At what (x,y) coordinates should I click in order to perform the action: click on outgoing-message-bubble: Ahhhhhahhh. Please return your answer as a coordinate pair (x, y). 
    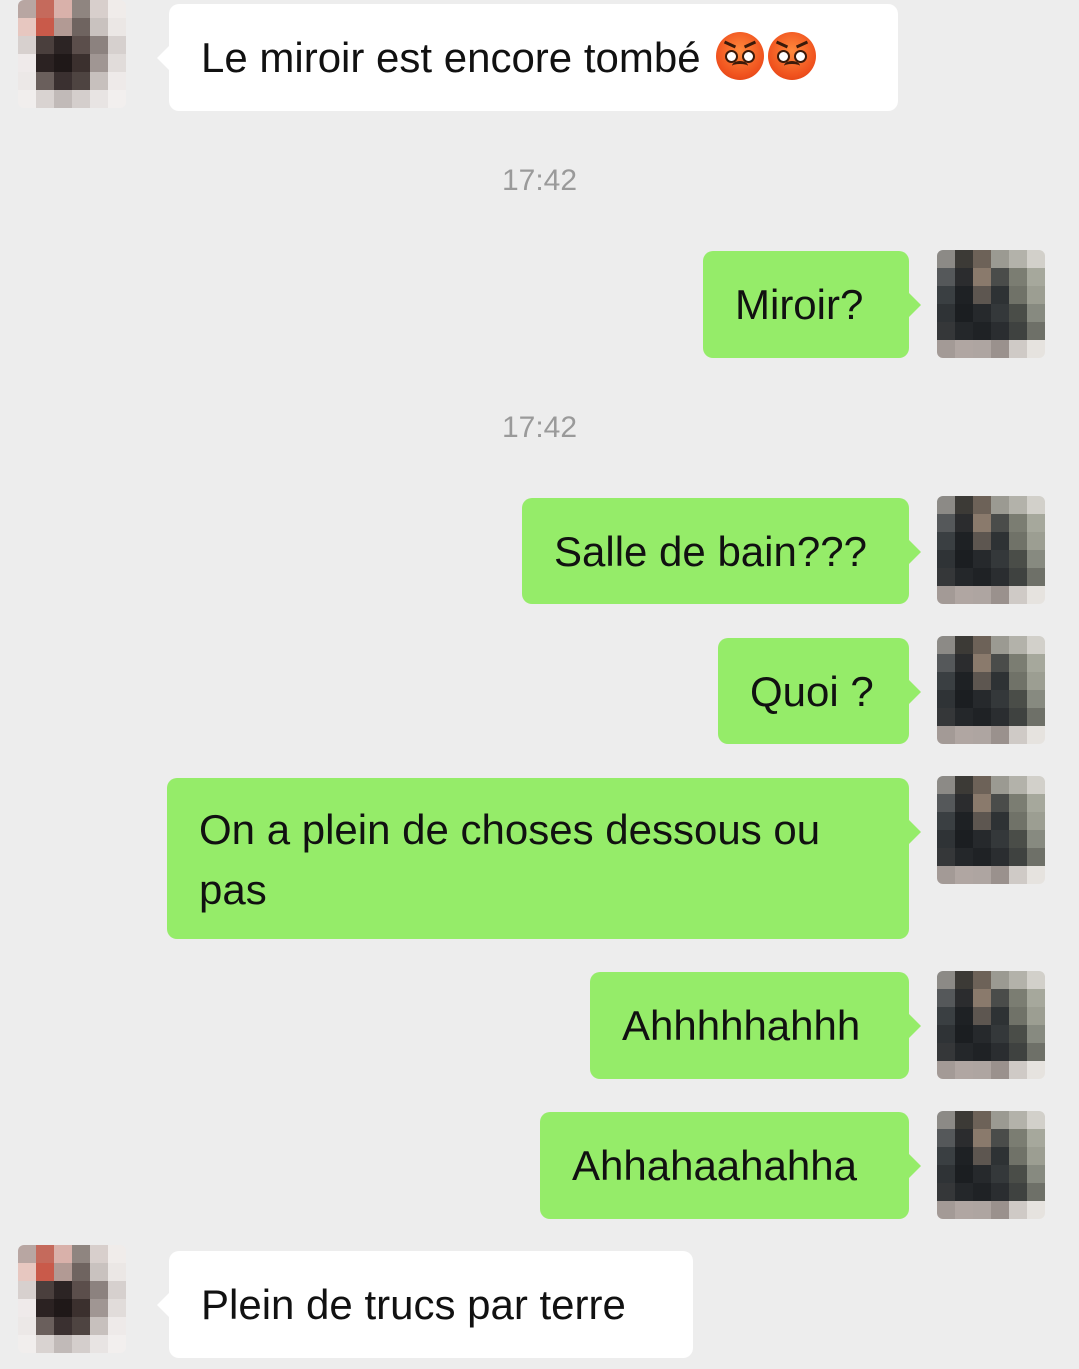
    Looking at the image, I should click on (755, 1025).